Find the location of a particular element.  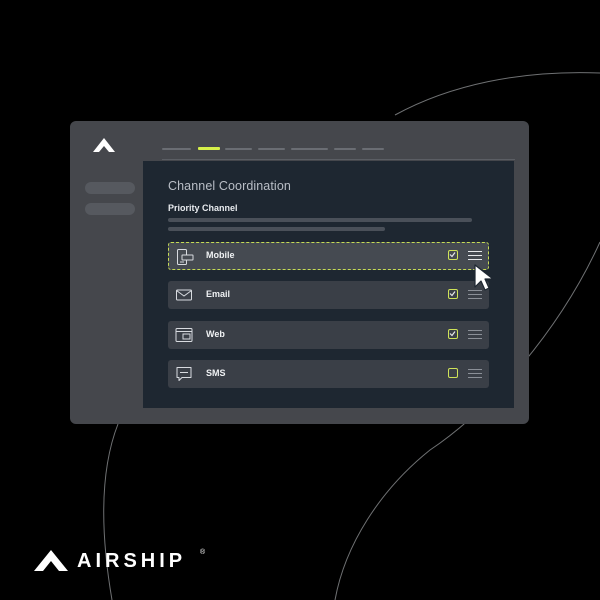

brand-name: AIRSHIP is located at coordinates (132, 561).